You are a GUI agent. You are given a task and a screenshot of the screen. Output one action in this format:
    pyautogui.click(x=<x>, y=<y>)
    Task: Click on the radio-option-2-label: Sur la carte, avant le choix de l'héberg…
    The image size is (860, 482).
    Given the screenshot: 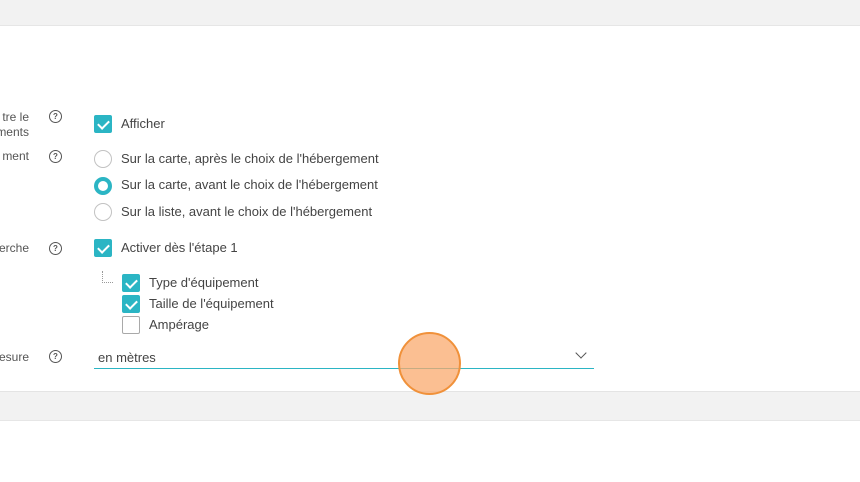 What is the action you would take?
    pyautogui.click(x=249, y=184)
    